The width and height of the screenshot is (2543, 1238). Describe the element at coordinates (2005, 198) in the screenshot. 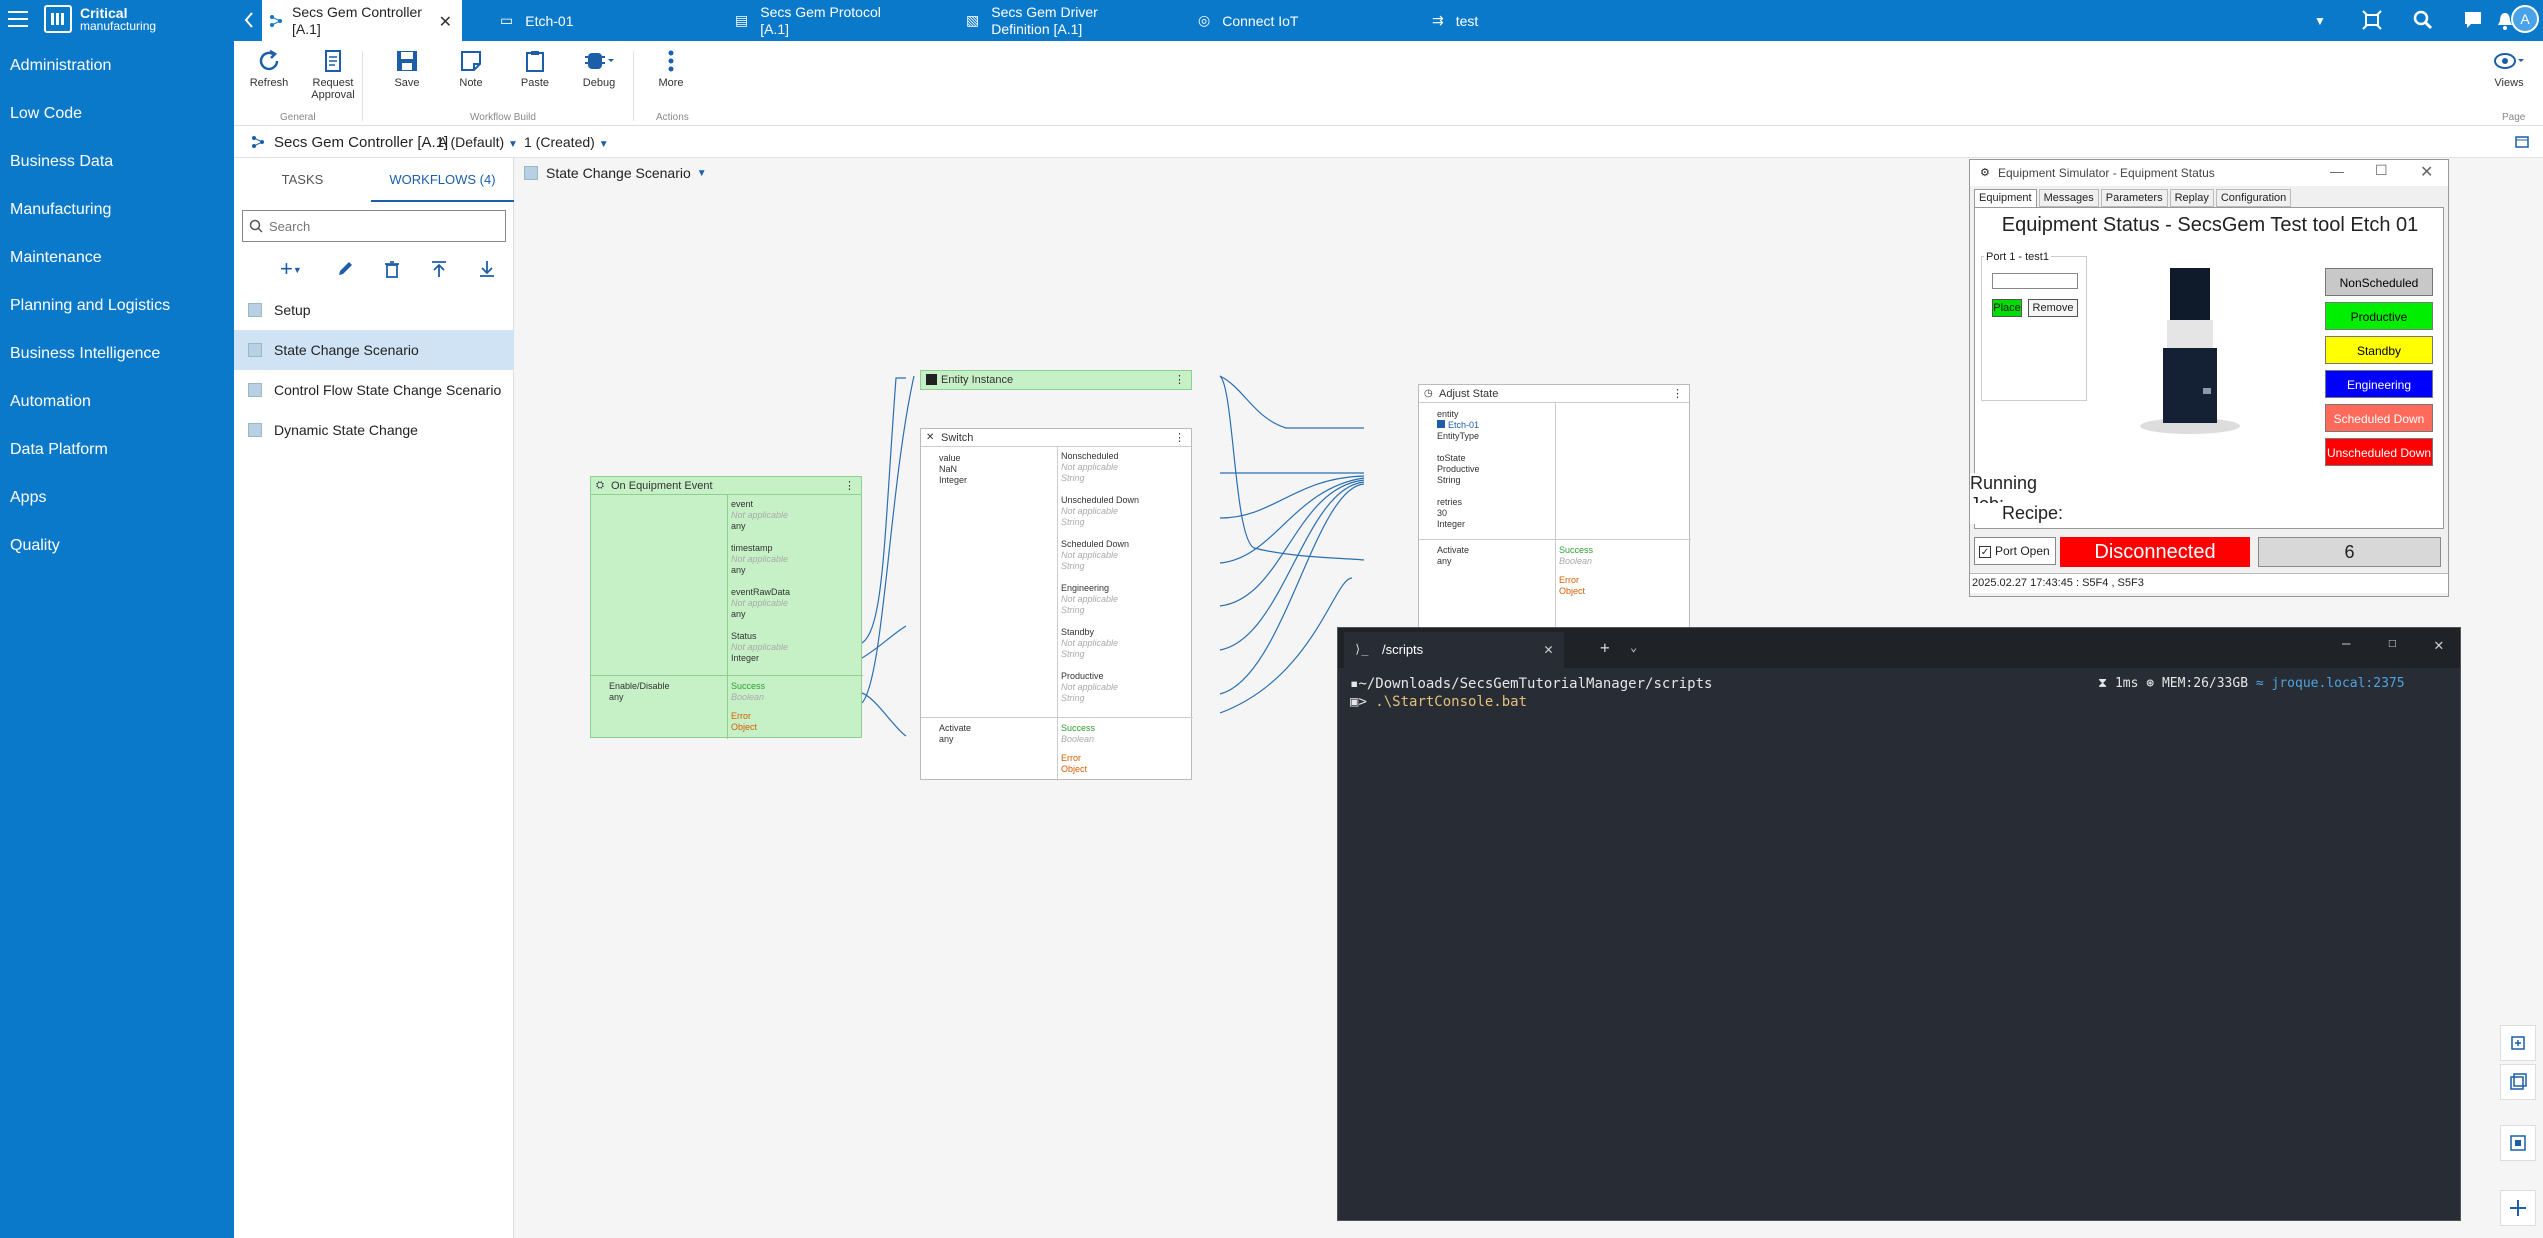

I see `tab-equipment: Equipment` at that location.